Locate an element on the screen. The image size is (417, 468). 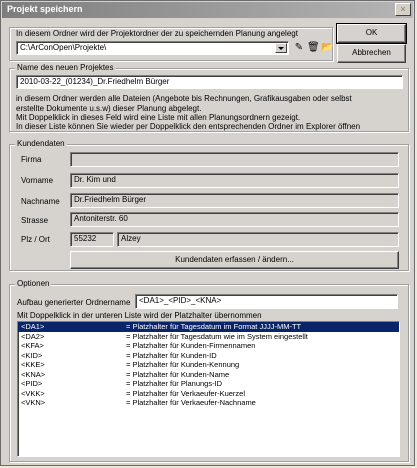
close-icon: × is located at coordinates (403, 9).